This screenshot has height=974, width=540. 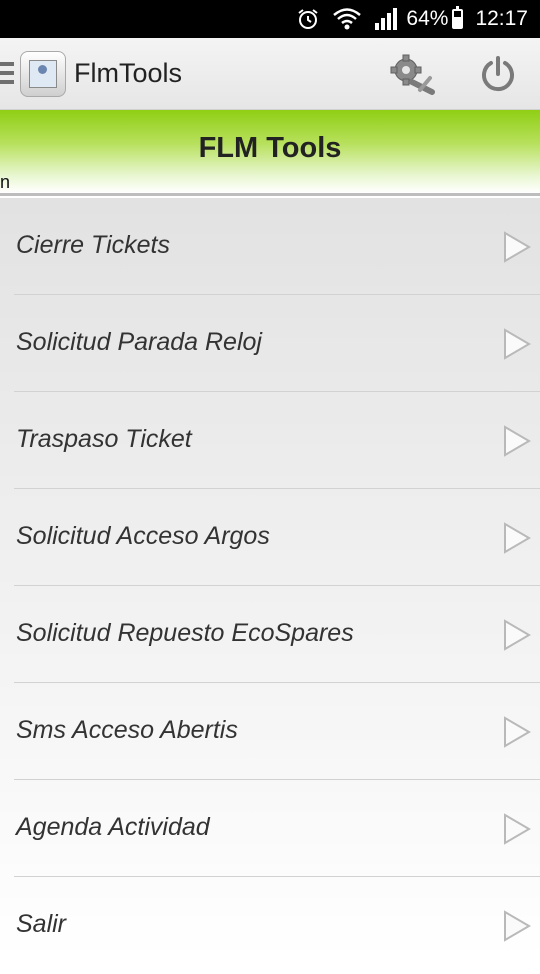 What do you see at coordinates (347, 19) in the screenshot?
I see `wifi-icon` at bounding box center [347, 19].